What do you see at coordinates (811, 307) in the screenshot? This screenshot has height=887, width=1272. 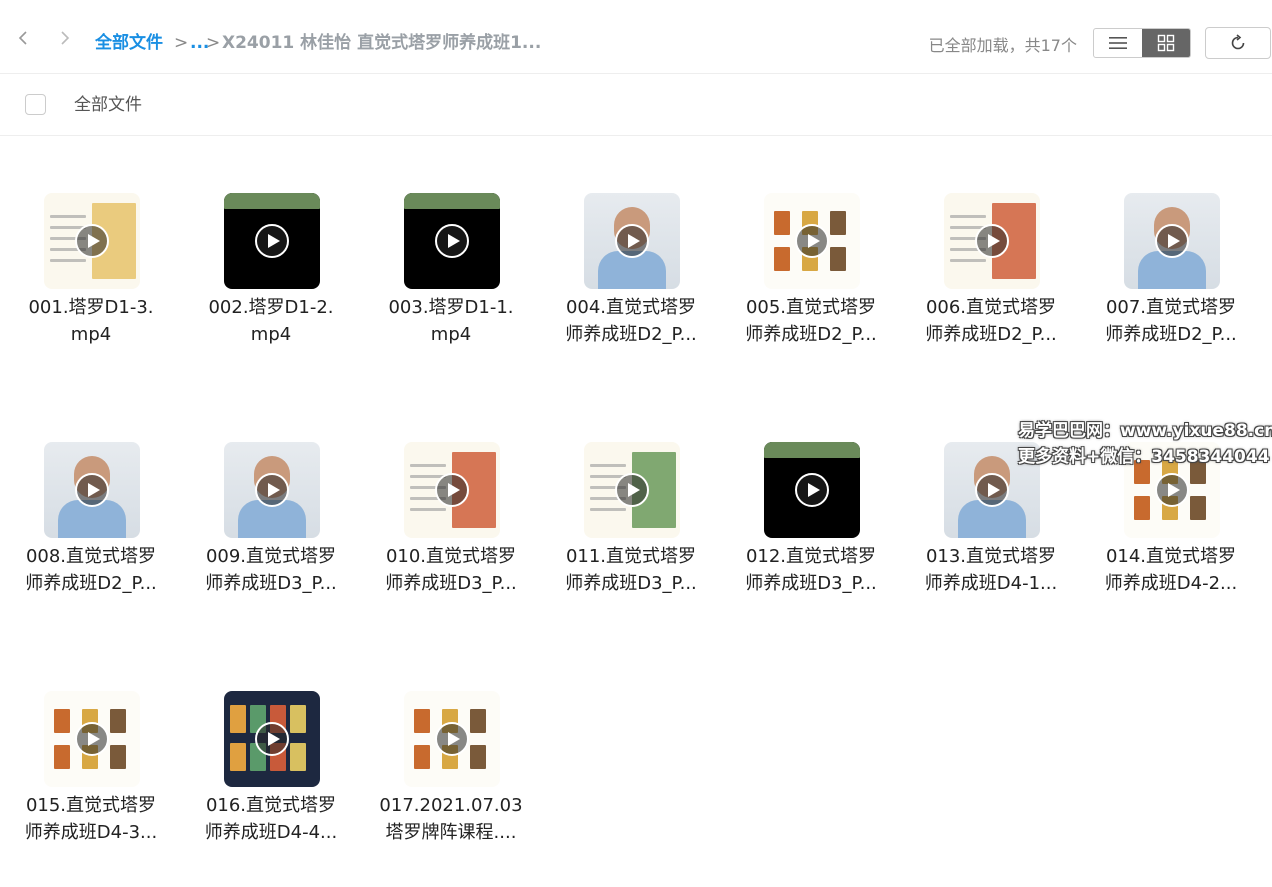 I see `file-name-line-1: 005.直觉式塔罗` at bounding box center [811, 307].